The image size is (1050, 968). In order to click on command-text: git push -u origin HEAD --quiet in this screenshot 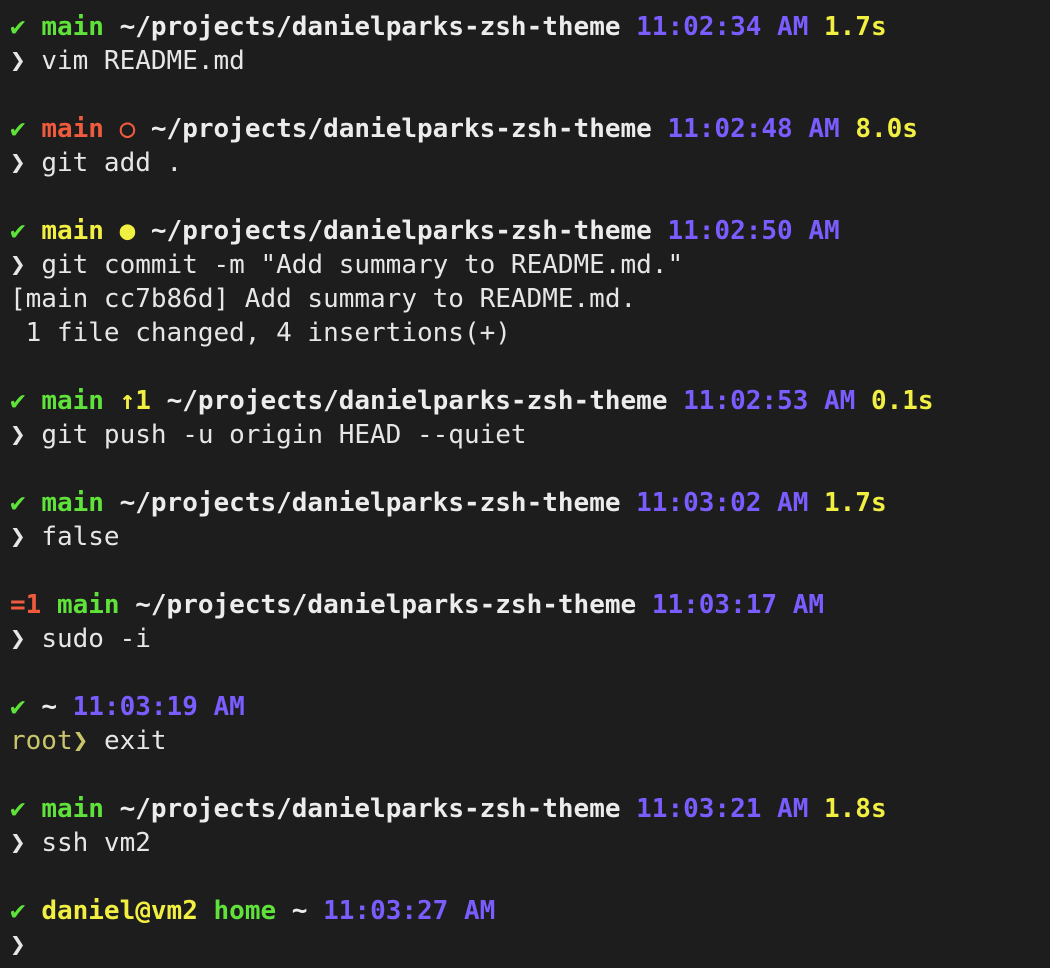, I will do `click(284, 435)`.